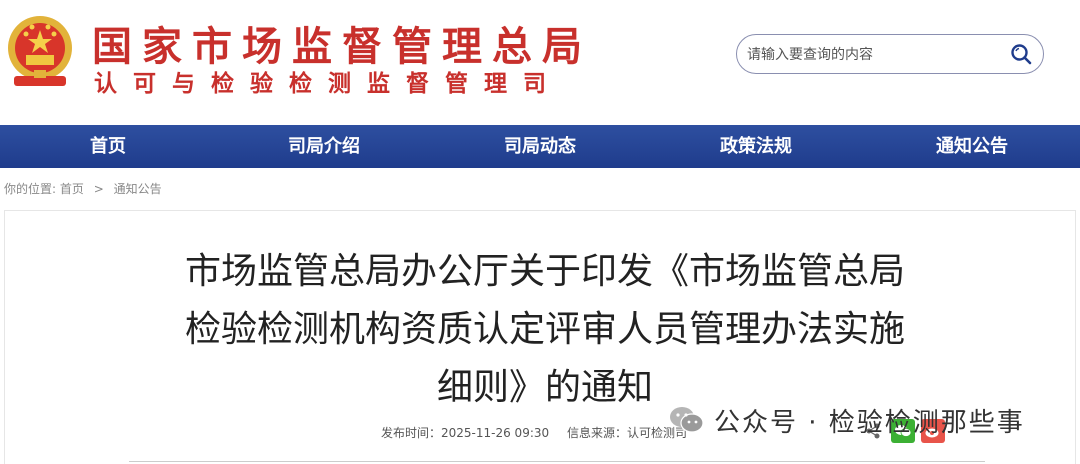 Image resolution: width=1080 pixels, height=464 pixels. I want to click on search-icon, so click(1021, 54).